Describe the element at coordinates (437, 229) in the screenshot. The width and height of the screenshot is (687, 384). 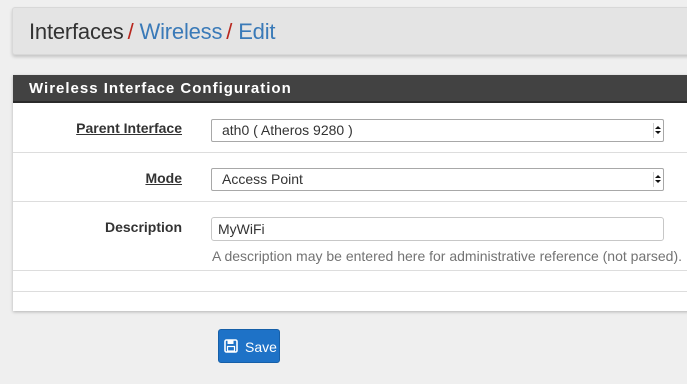
I see `description-input` at that location.